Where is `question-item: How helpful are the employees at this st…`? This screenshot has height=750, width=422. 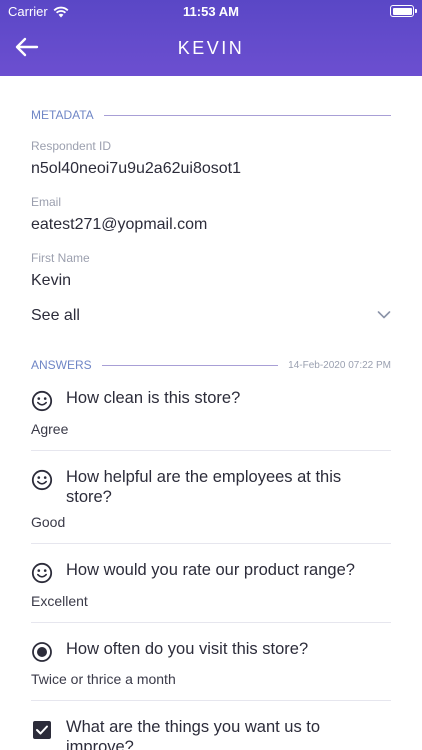
question-item: How helpful are the employees at this st… is located at coordinates (211, 487).